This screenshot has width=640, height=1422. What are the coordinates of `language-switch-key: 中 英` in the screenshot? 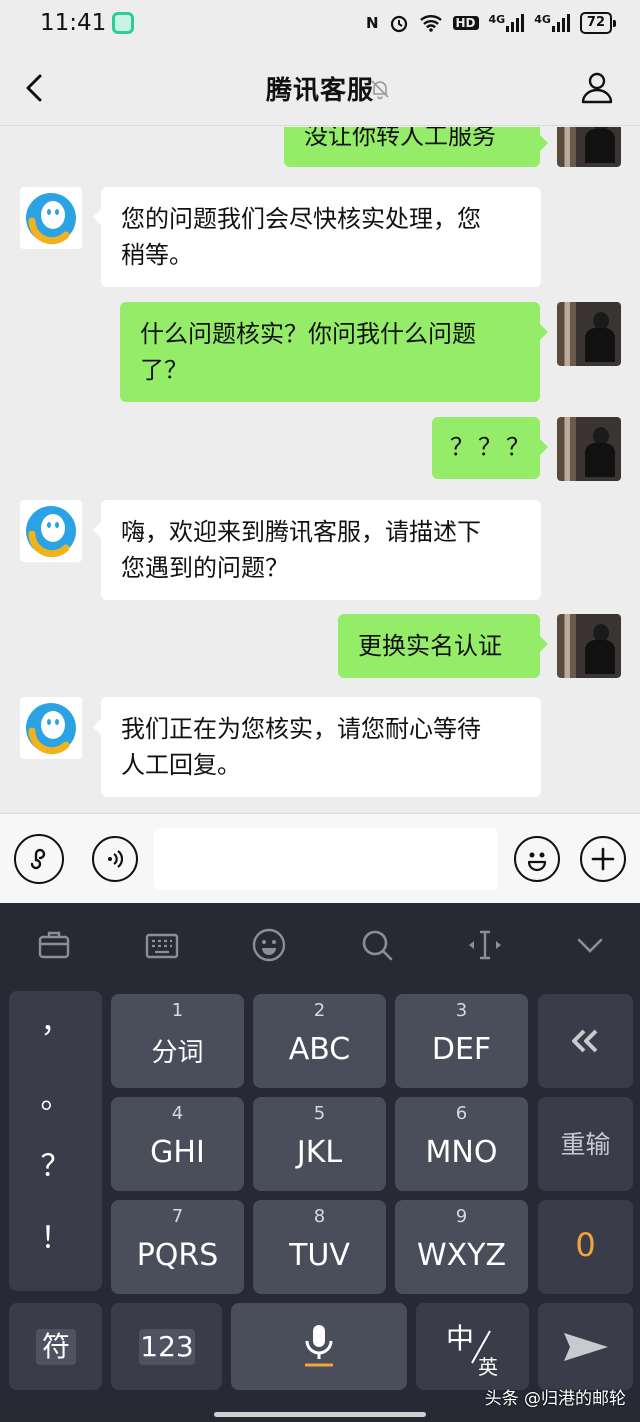 It's located at (472, 1346).